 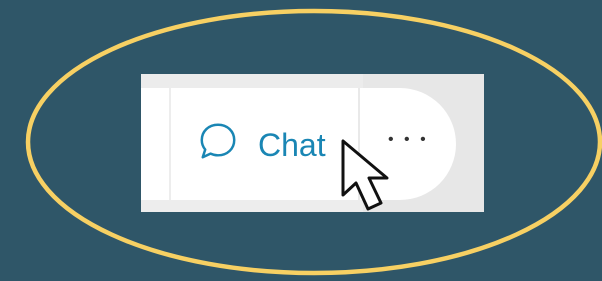 I want to click on toolbar-bottom-strip, so click(x=252, y=206).